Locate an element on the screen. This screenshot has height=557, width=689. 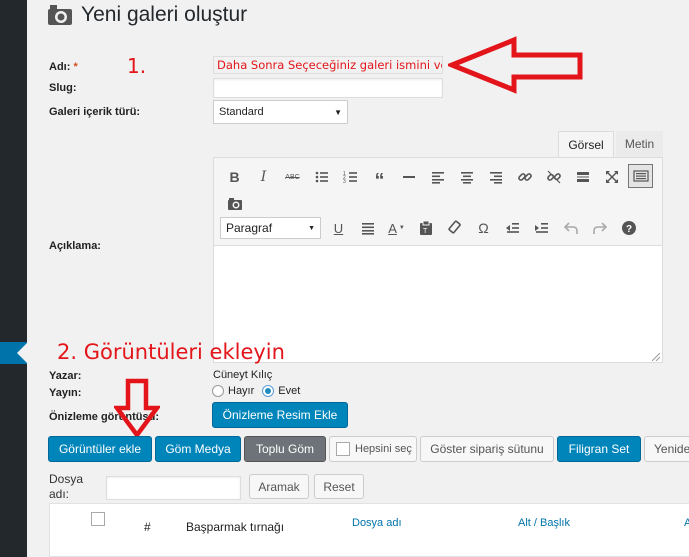
bulk-embed-button: Toplu Göm is located at coordinates (285, 449).